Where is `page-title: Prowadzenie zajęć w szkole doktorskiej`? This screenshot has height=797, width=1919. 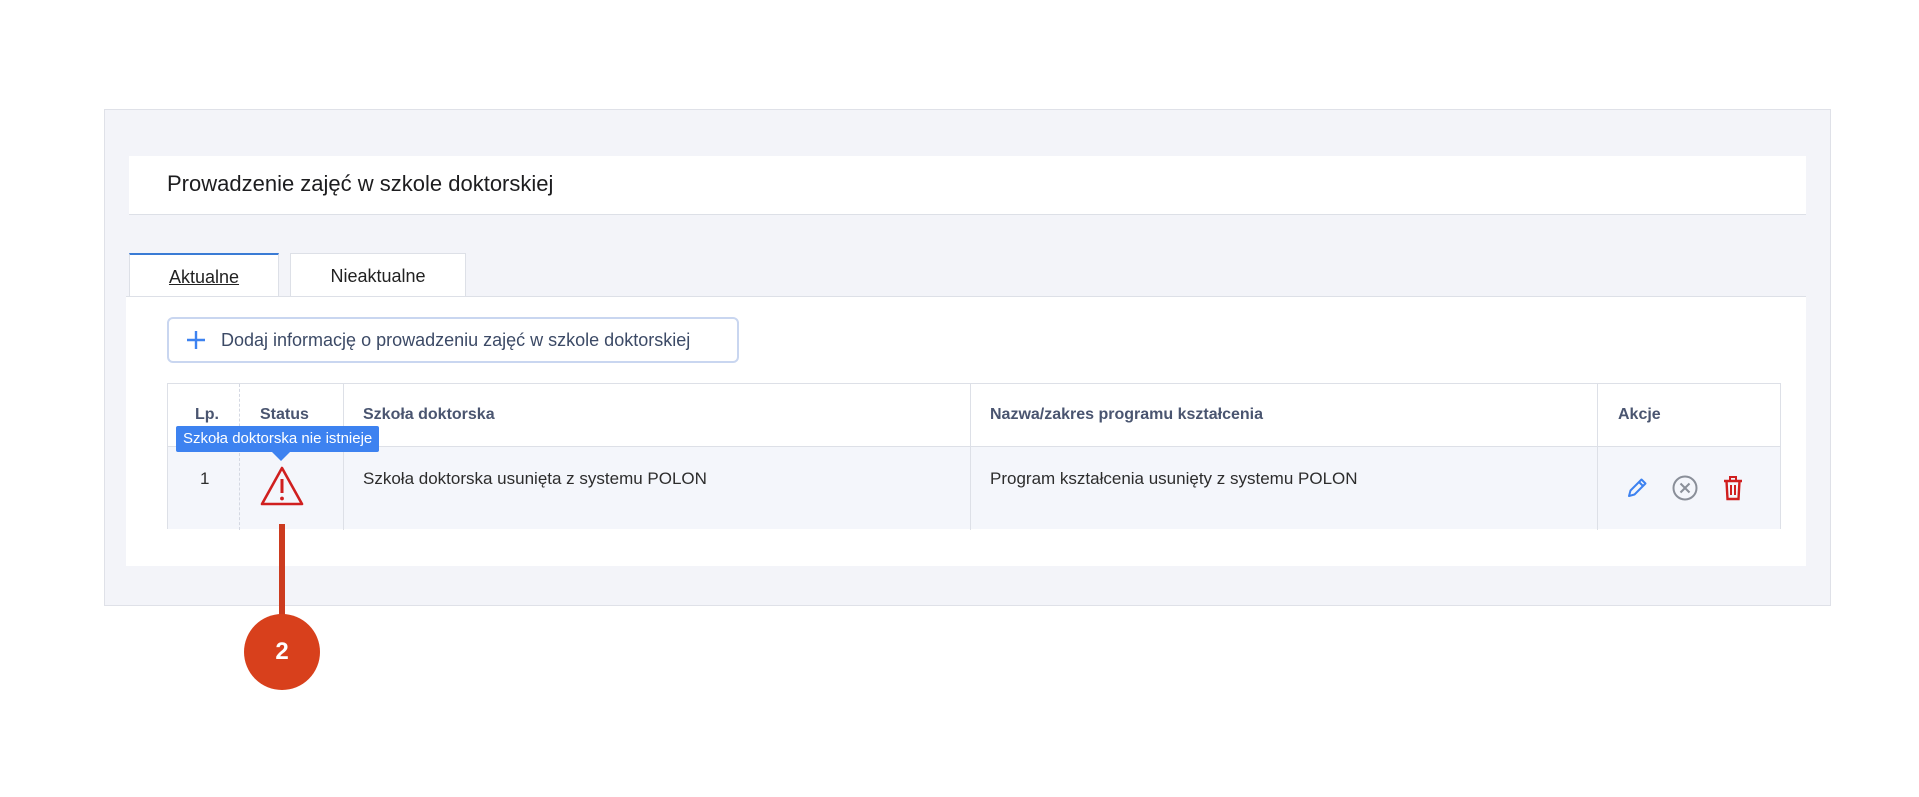 page-title: Prowadzenie zajęć w szkole doktorskiej is located at coordinates (360, 183).